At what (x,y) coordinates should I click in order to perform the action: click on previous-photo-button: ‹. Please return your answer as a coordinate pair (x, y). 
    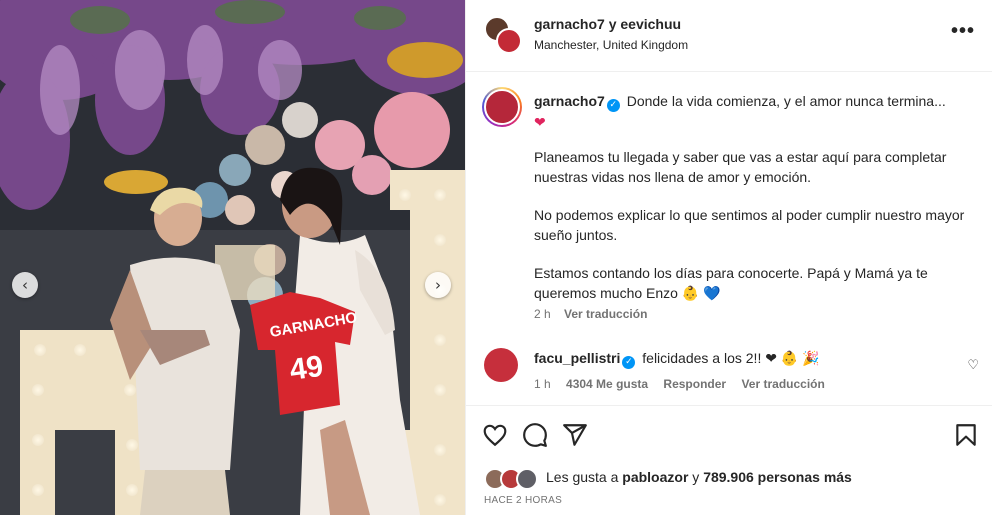
    Looking at the image, I should click on (25, 285).